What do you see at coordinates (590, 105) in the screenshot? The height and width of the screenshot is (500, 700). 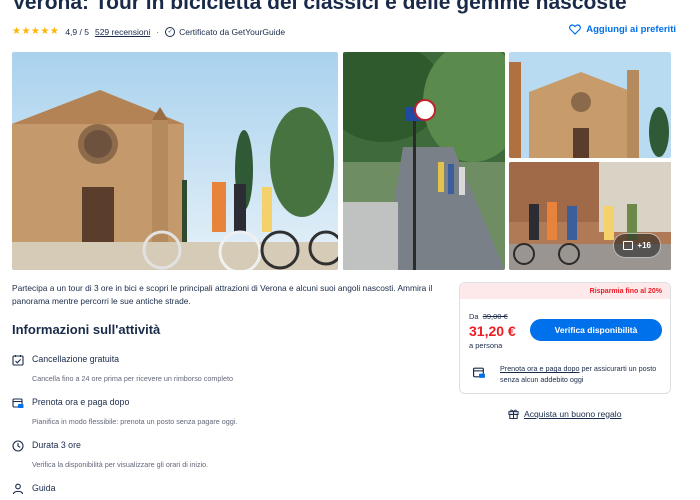 I see `gallery-photo-basilica` at bounding box center [590, 105].